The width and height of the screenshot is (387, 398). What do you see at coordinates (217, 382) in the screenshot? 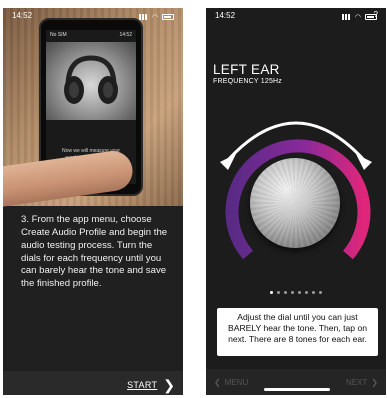
I see `chevron-left-icon: ❮` at bounding box center [217, 382].